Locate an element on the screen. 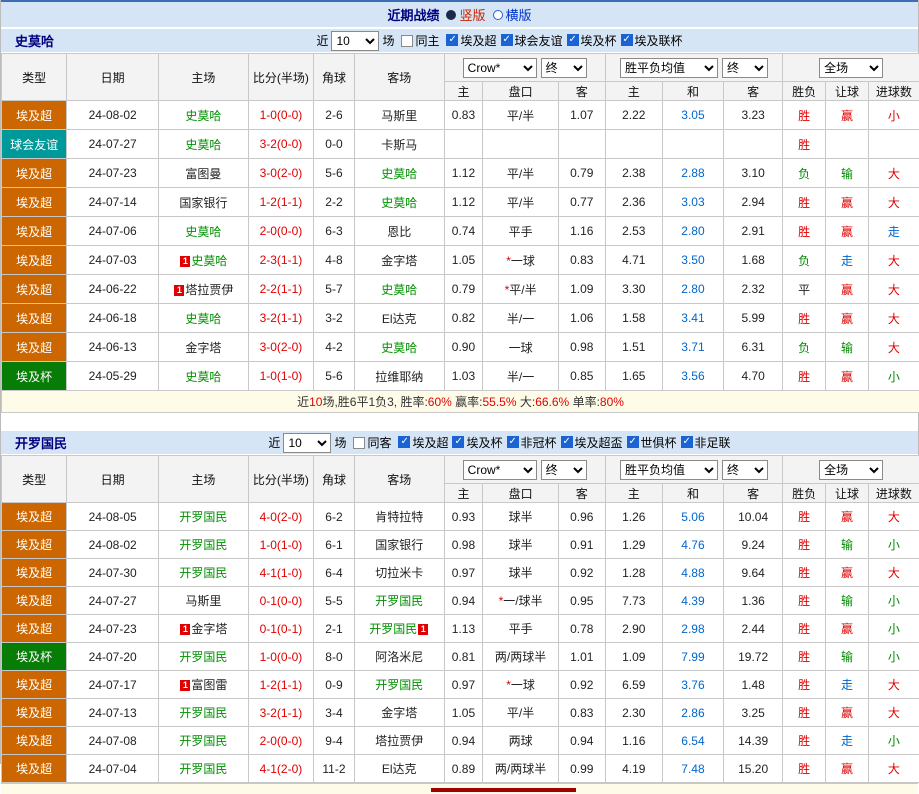  away-team-name: 卡斯马 is located at coordinates (399, 145).